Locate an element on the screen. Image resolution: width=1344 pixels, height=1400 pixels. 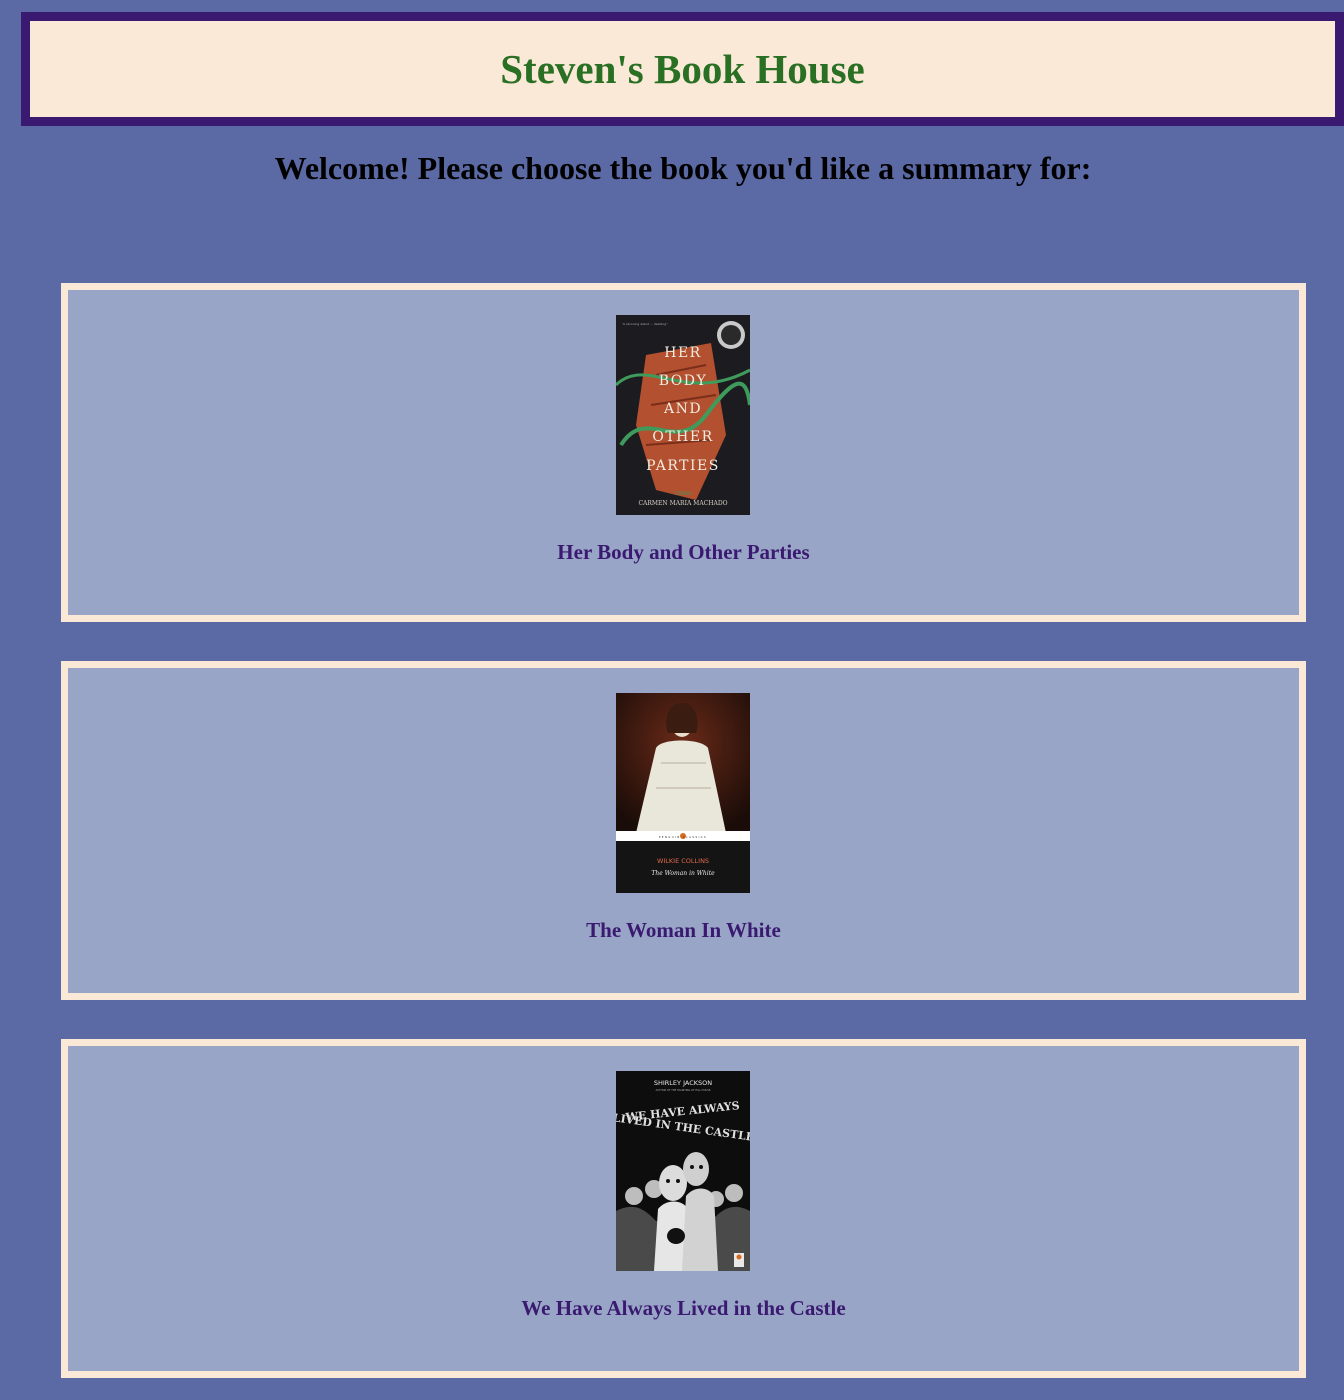
site-title: Steven's Book House is located at coordinates (682, 69).